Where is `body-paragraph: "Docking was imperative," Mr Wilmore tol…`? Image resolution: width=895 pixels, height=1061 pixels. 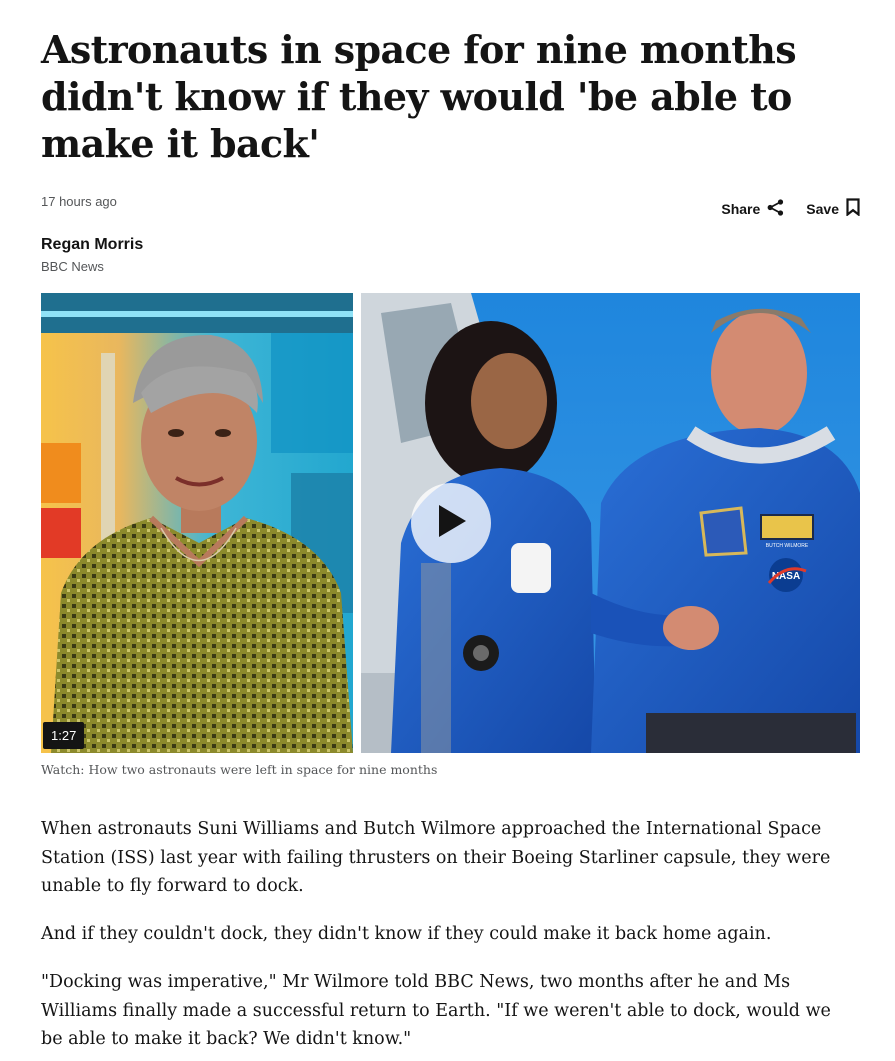 body-paragraph: "Docking was imperative," Mr Wilmore tol… is located at coordinates (436, 1010).